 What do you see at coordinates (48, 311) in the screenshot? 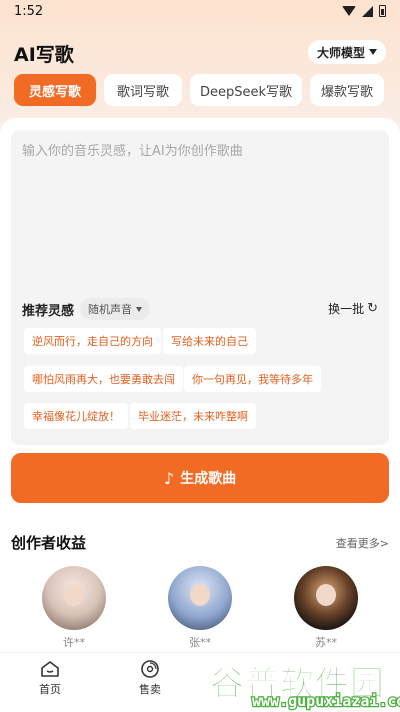
I see `recommend-title: 推荐灵感` at bounding box center [48, 311].